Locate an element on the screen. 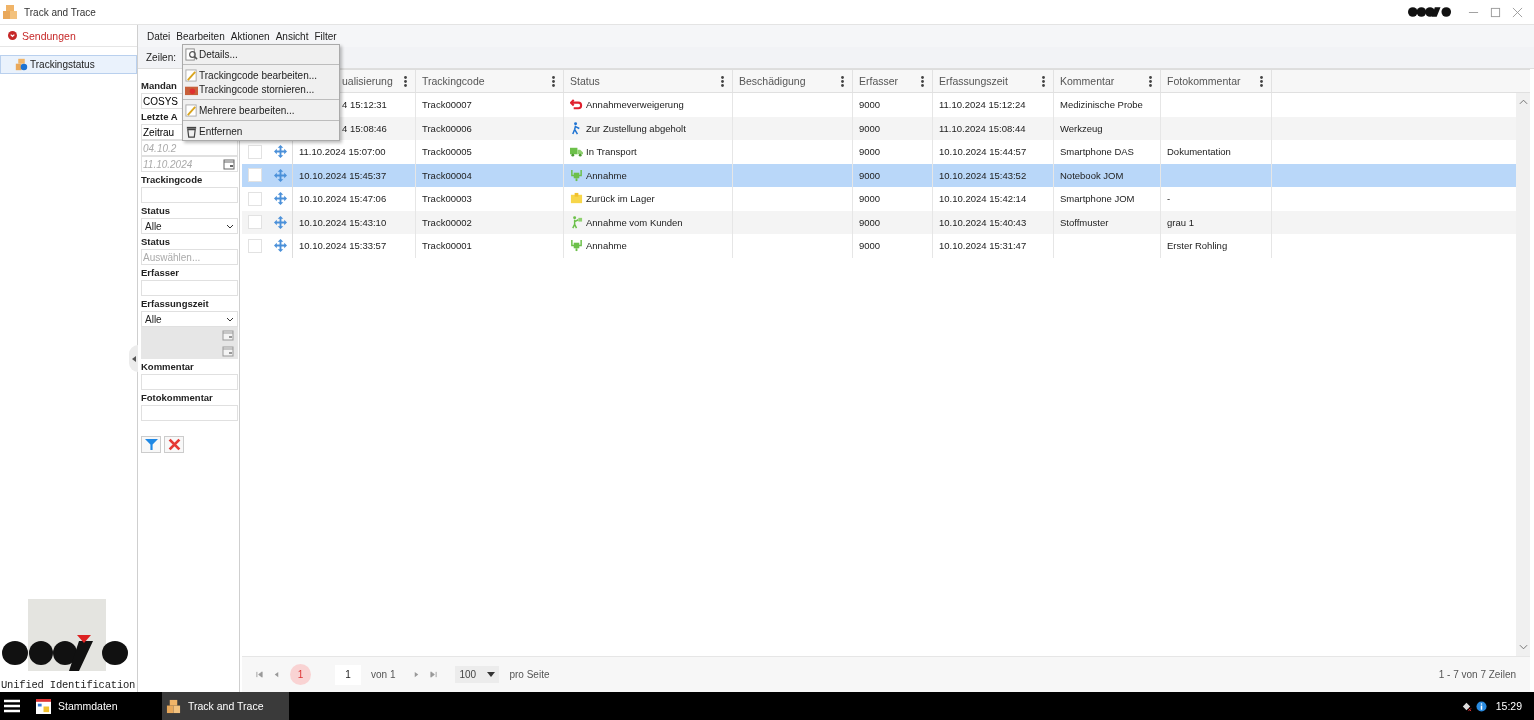 The height and width of the screenshot is (720, 1534). table-cell: Werkzeug is located at coordinates (1081, 128).